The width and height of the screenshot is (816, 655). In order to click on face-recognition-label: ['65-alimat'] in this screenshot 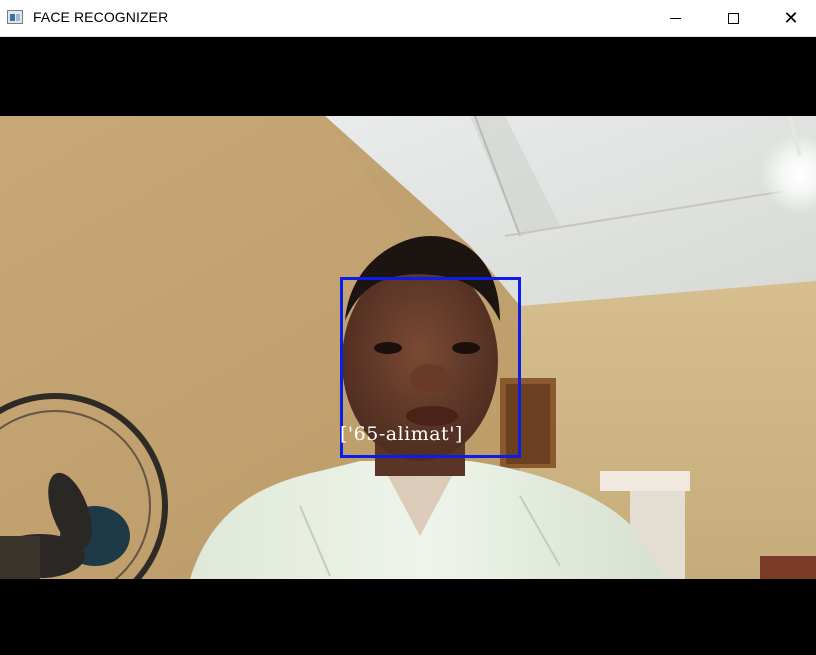, I will do `click(401, 434)`.